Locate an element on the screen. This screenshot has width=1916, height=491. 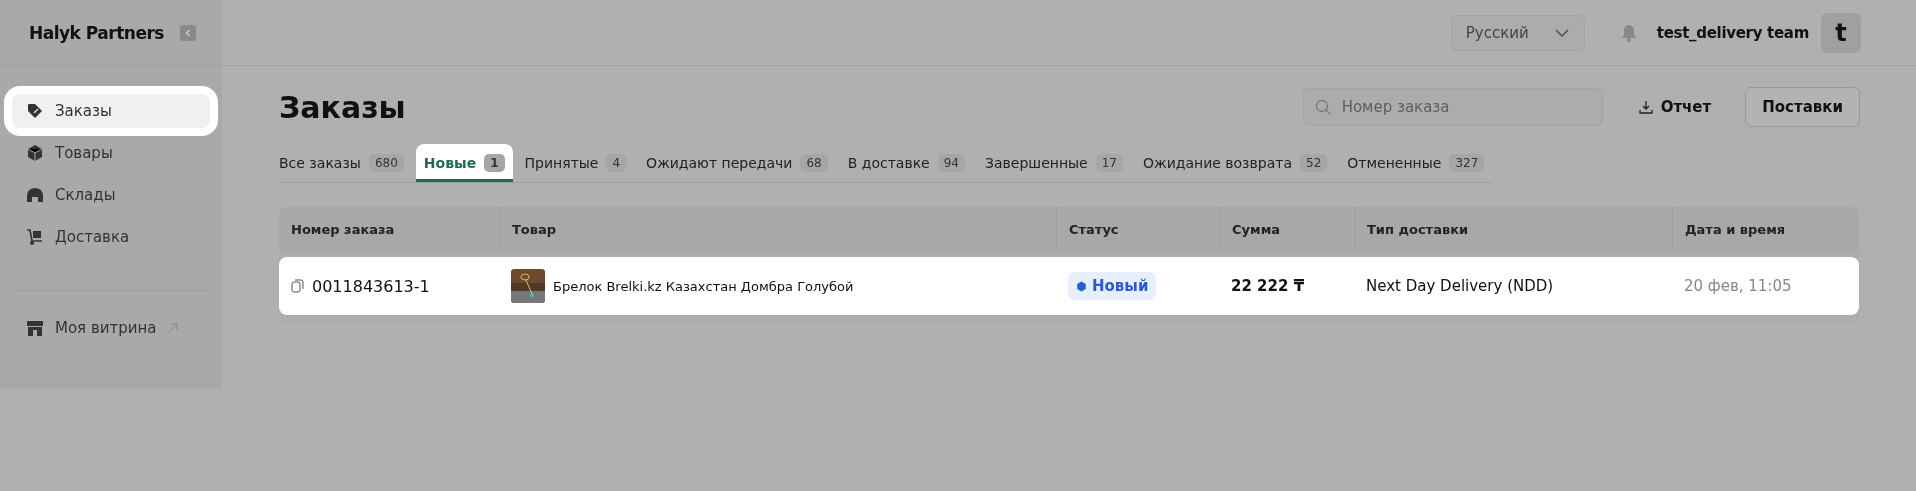
column-header: Статус is located at coordinates (1137, 229).